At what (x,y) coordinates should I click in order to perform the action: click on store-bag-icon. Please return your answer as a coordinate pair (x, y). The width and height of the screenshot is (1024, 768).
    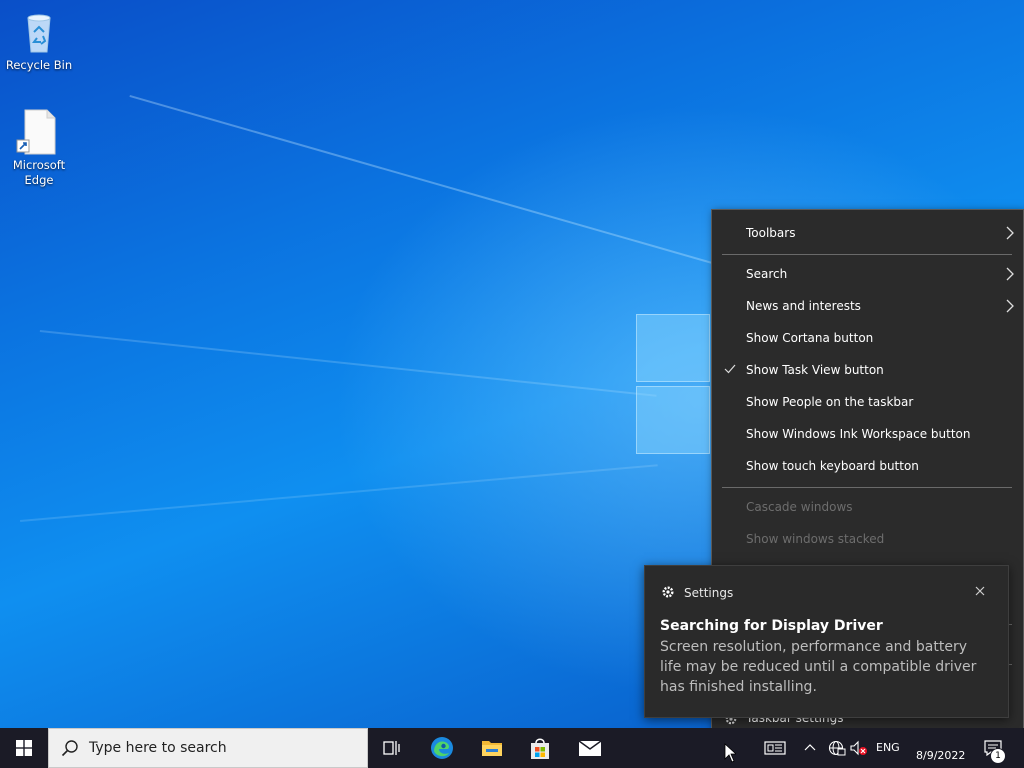
    Looking at the image, I should click on (540, 748).